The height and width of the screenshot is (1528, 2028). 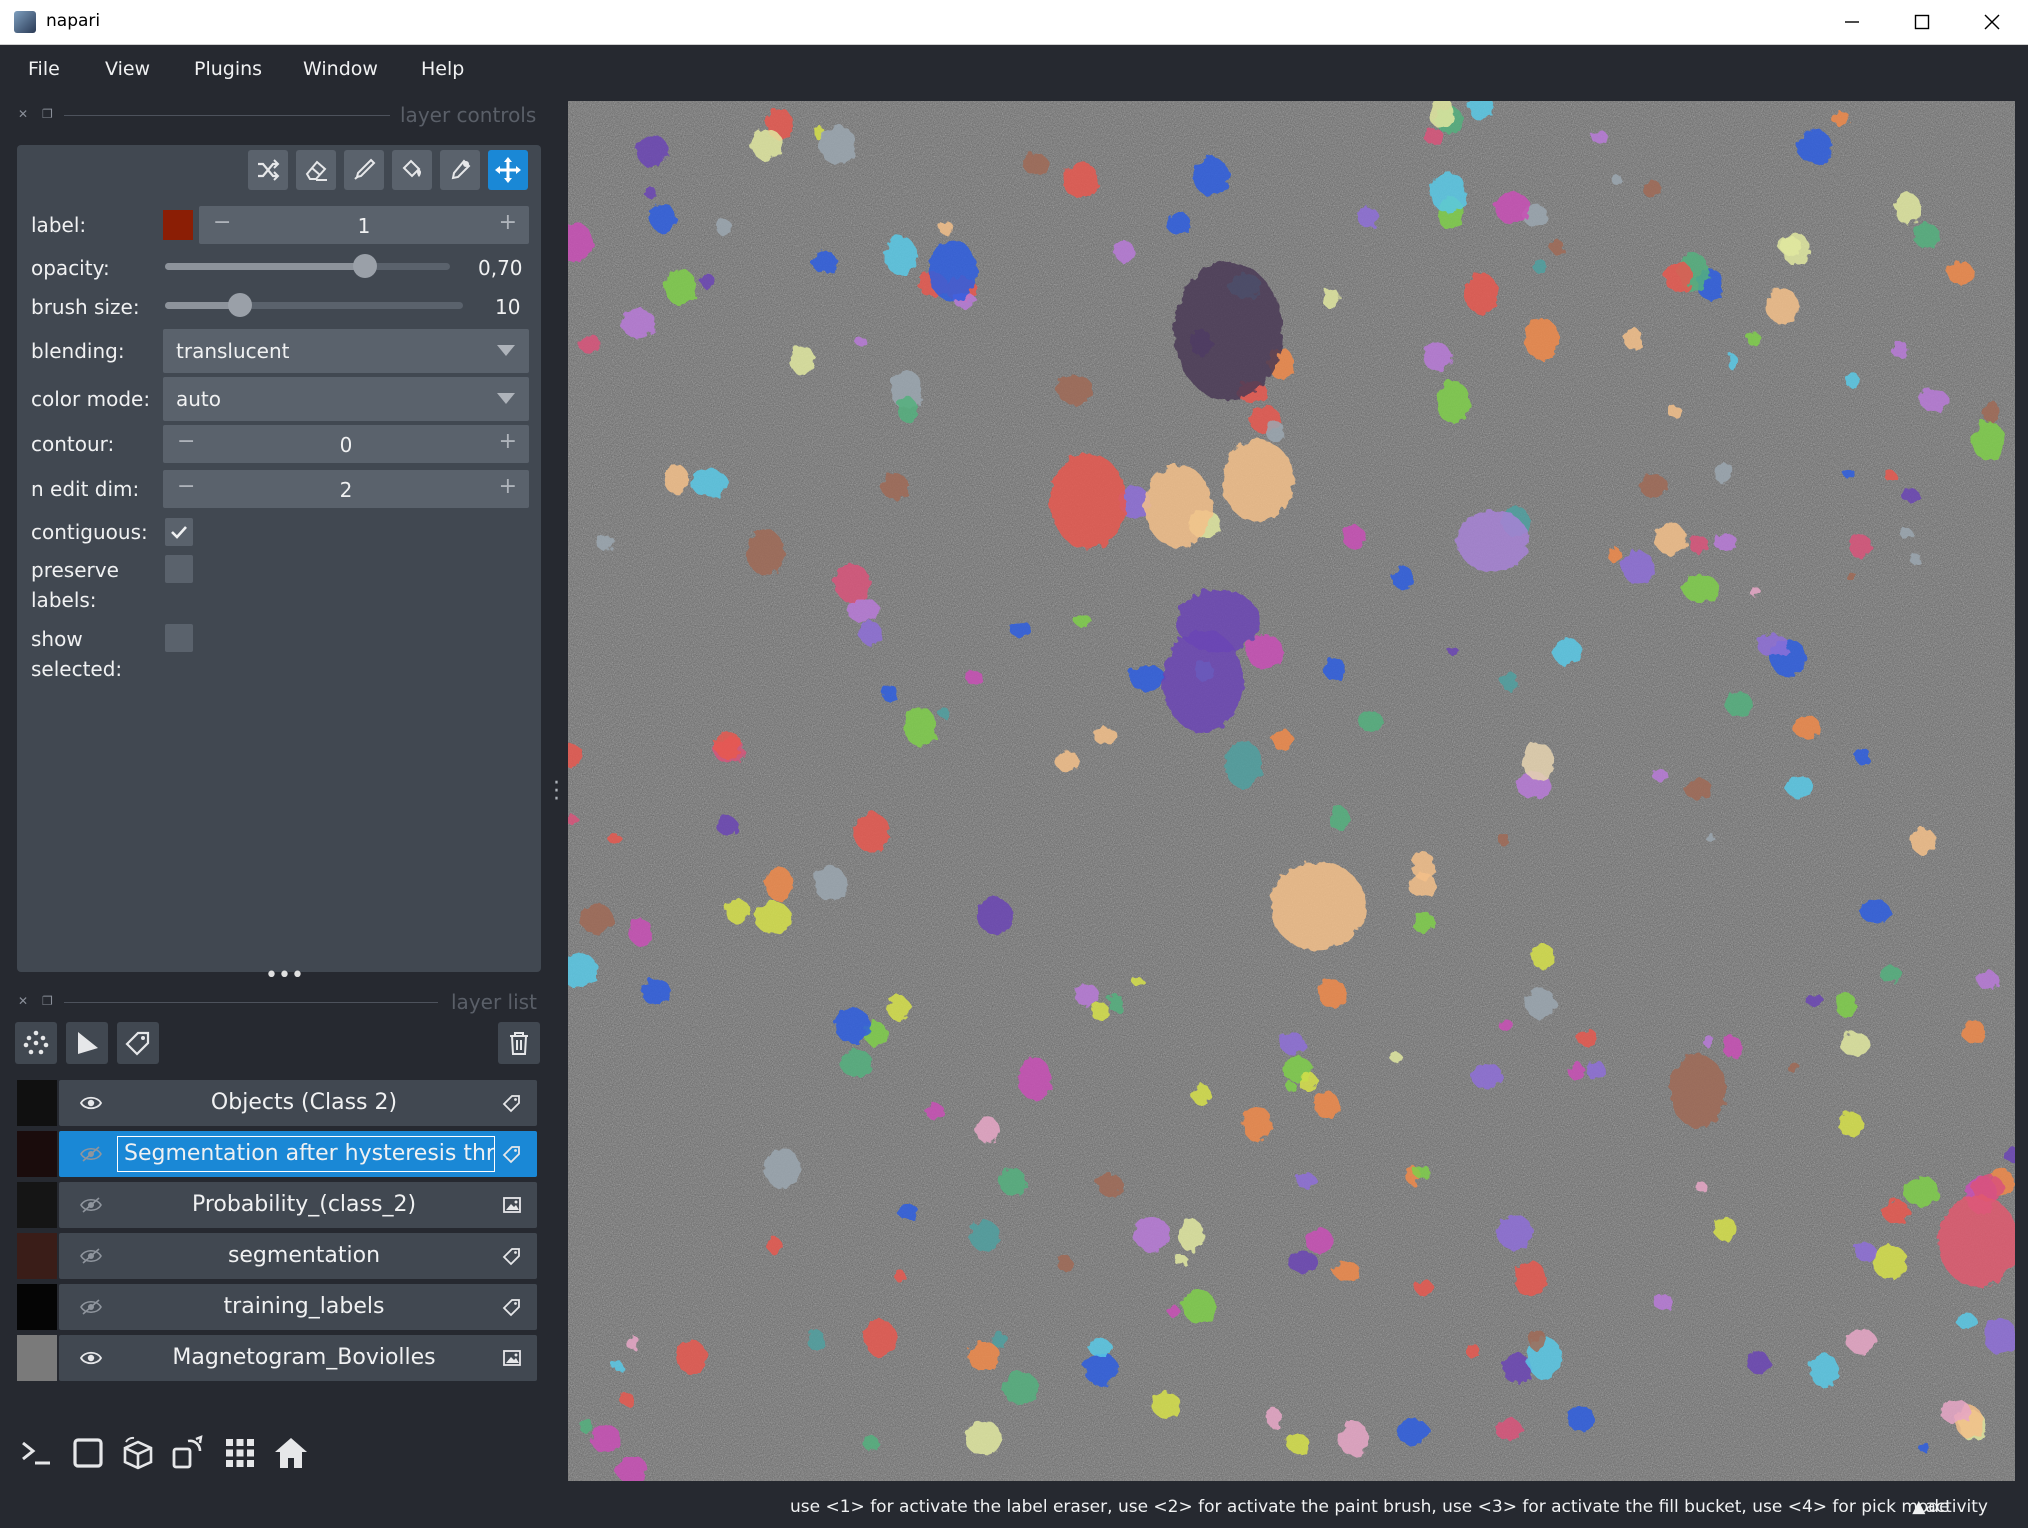 I want to click on color-mode-dropdown: auto, so click(x=346, y=399).